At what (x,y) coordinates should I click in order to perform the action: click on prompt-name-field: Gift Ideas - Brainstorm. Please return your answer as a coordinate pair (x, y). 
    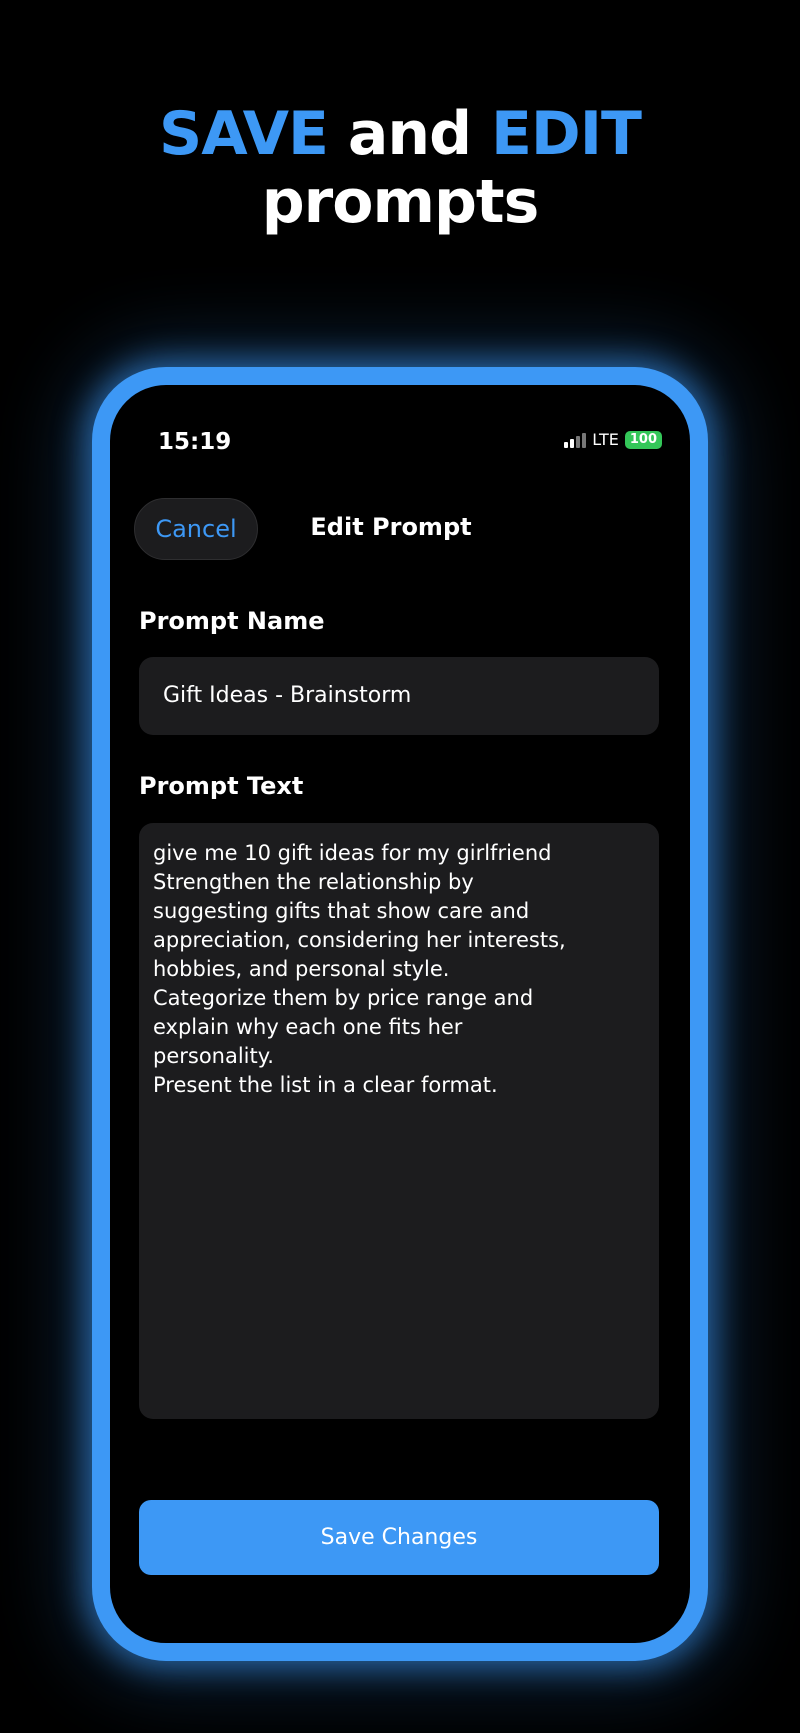
    Looking at the image, I should click on (399, 696).